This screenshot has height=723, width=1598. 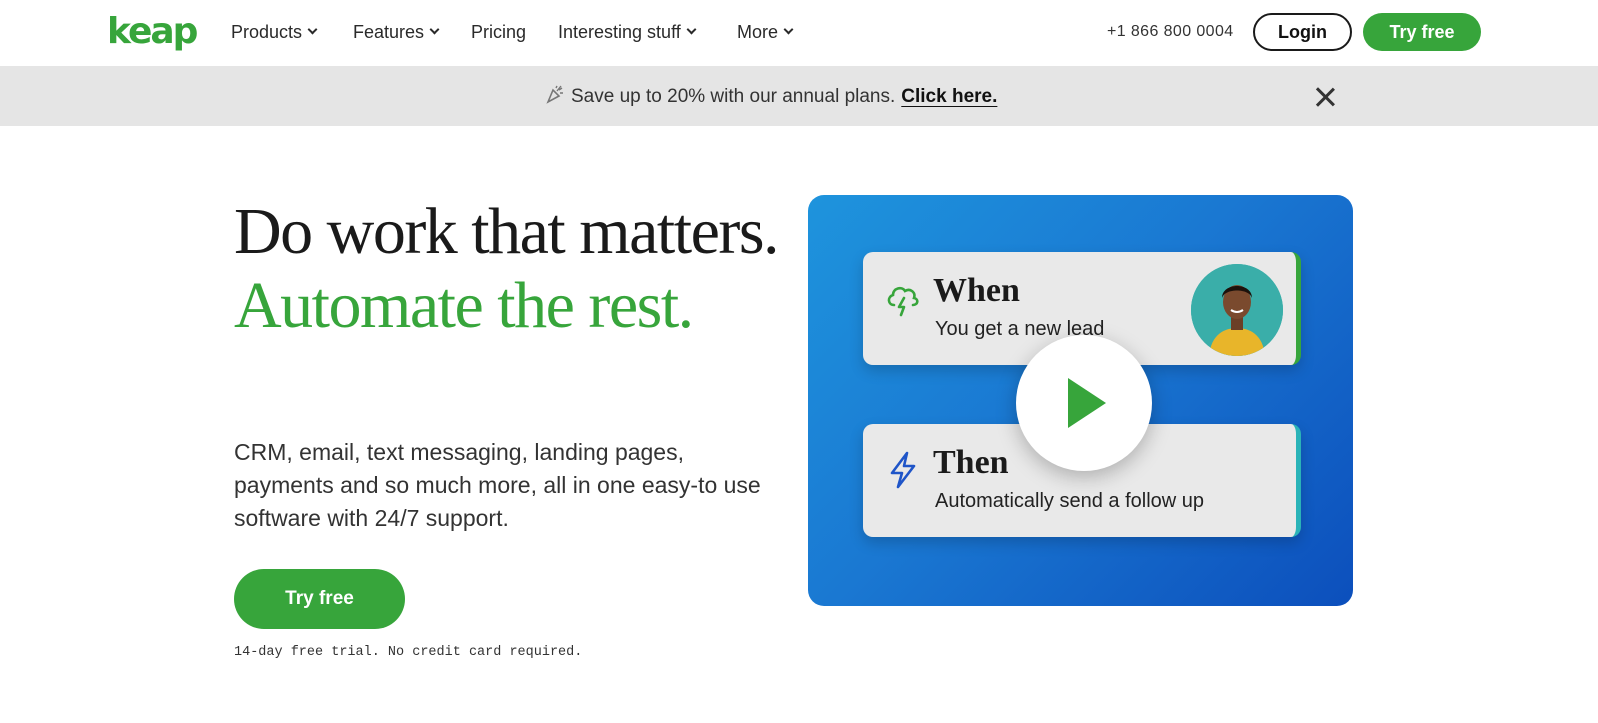 What do you see at coordinates (976, 290) in the screenshot?
I see `when-title: When` at bounding box center [976, 290].